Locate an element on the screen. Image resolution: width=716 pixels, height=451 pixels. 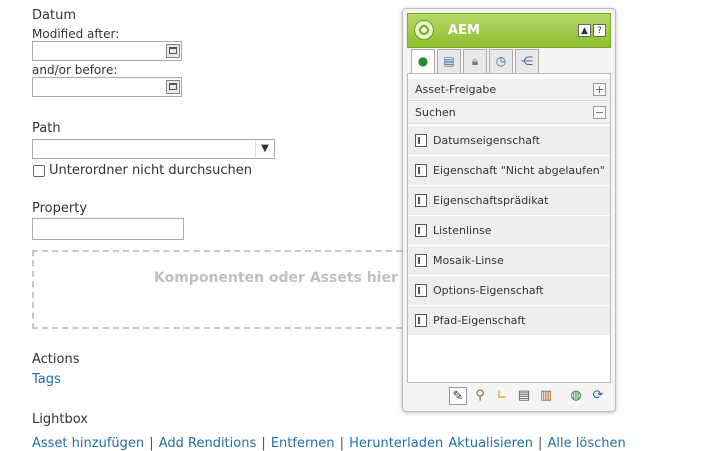
refresh-link: Aktualisieren is located at coordinates (490, 443).